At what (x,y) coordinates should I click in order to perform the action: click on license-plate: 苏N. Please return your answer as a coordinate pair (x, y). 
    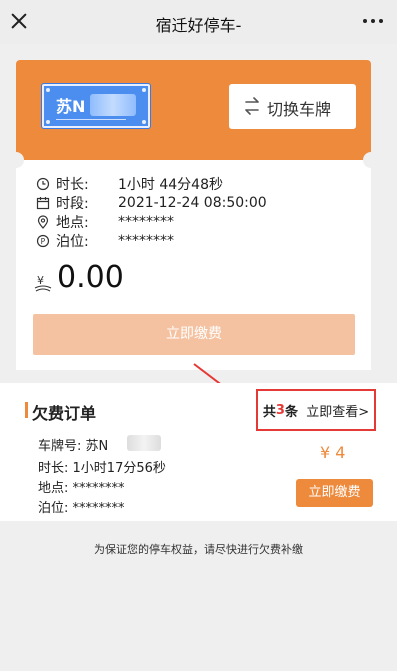
    Looking at the image, I should click on (96, 106).